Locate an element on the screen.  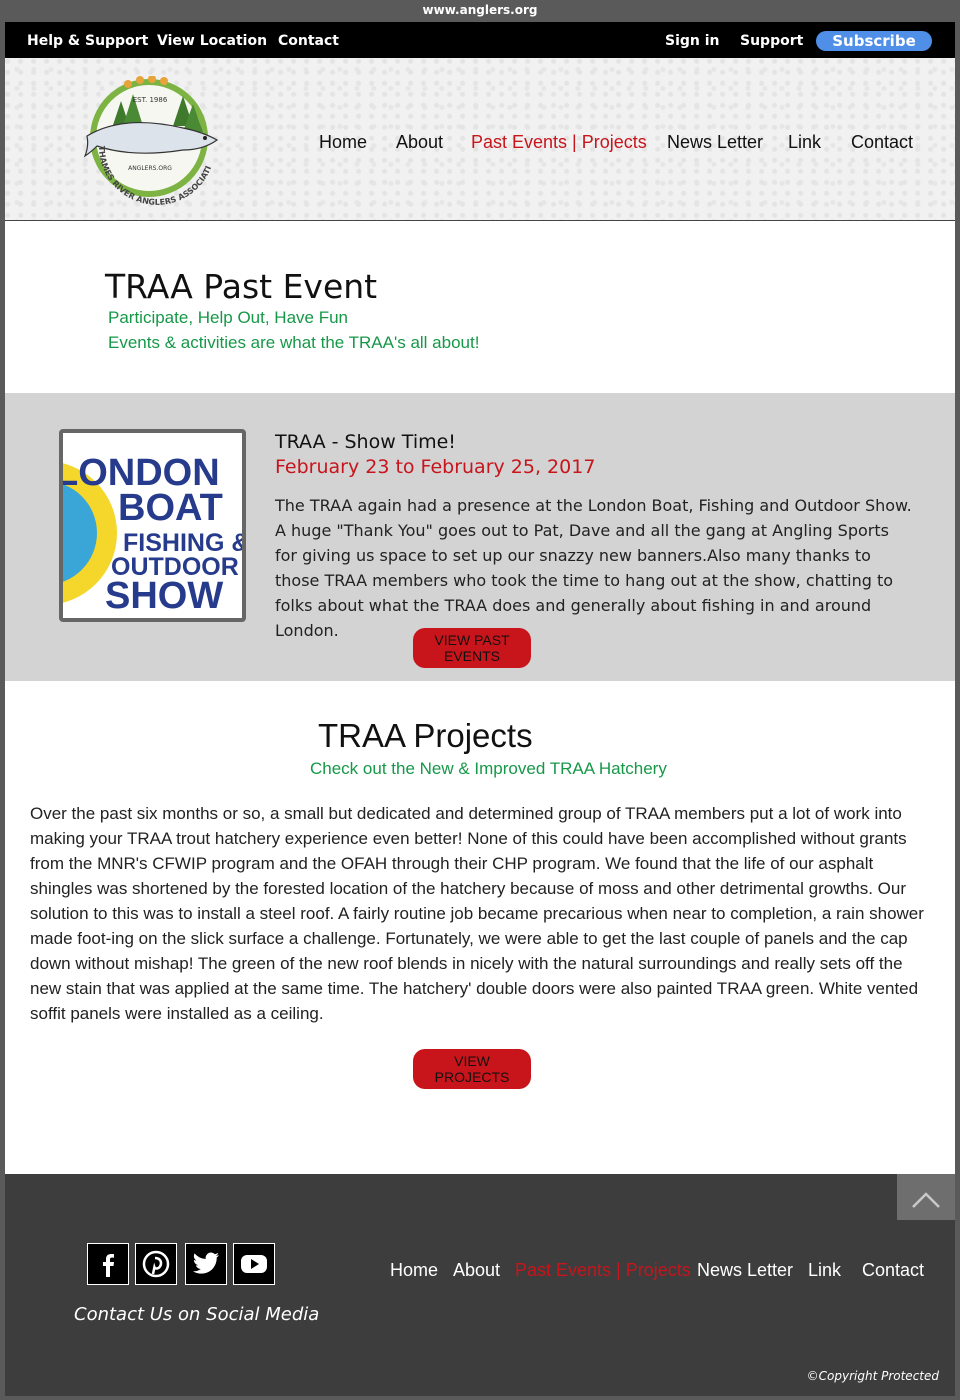
copyright-text: ©Copyright Protected is located at coordinates (872, 1376).